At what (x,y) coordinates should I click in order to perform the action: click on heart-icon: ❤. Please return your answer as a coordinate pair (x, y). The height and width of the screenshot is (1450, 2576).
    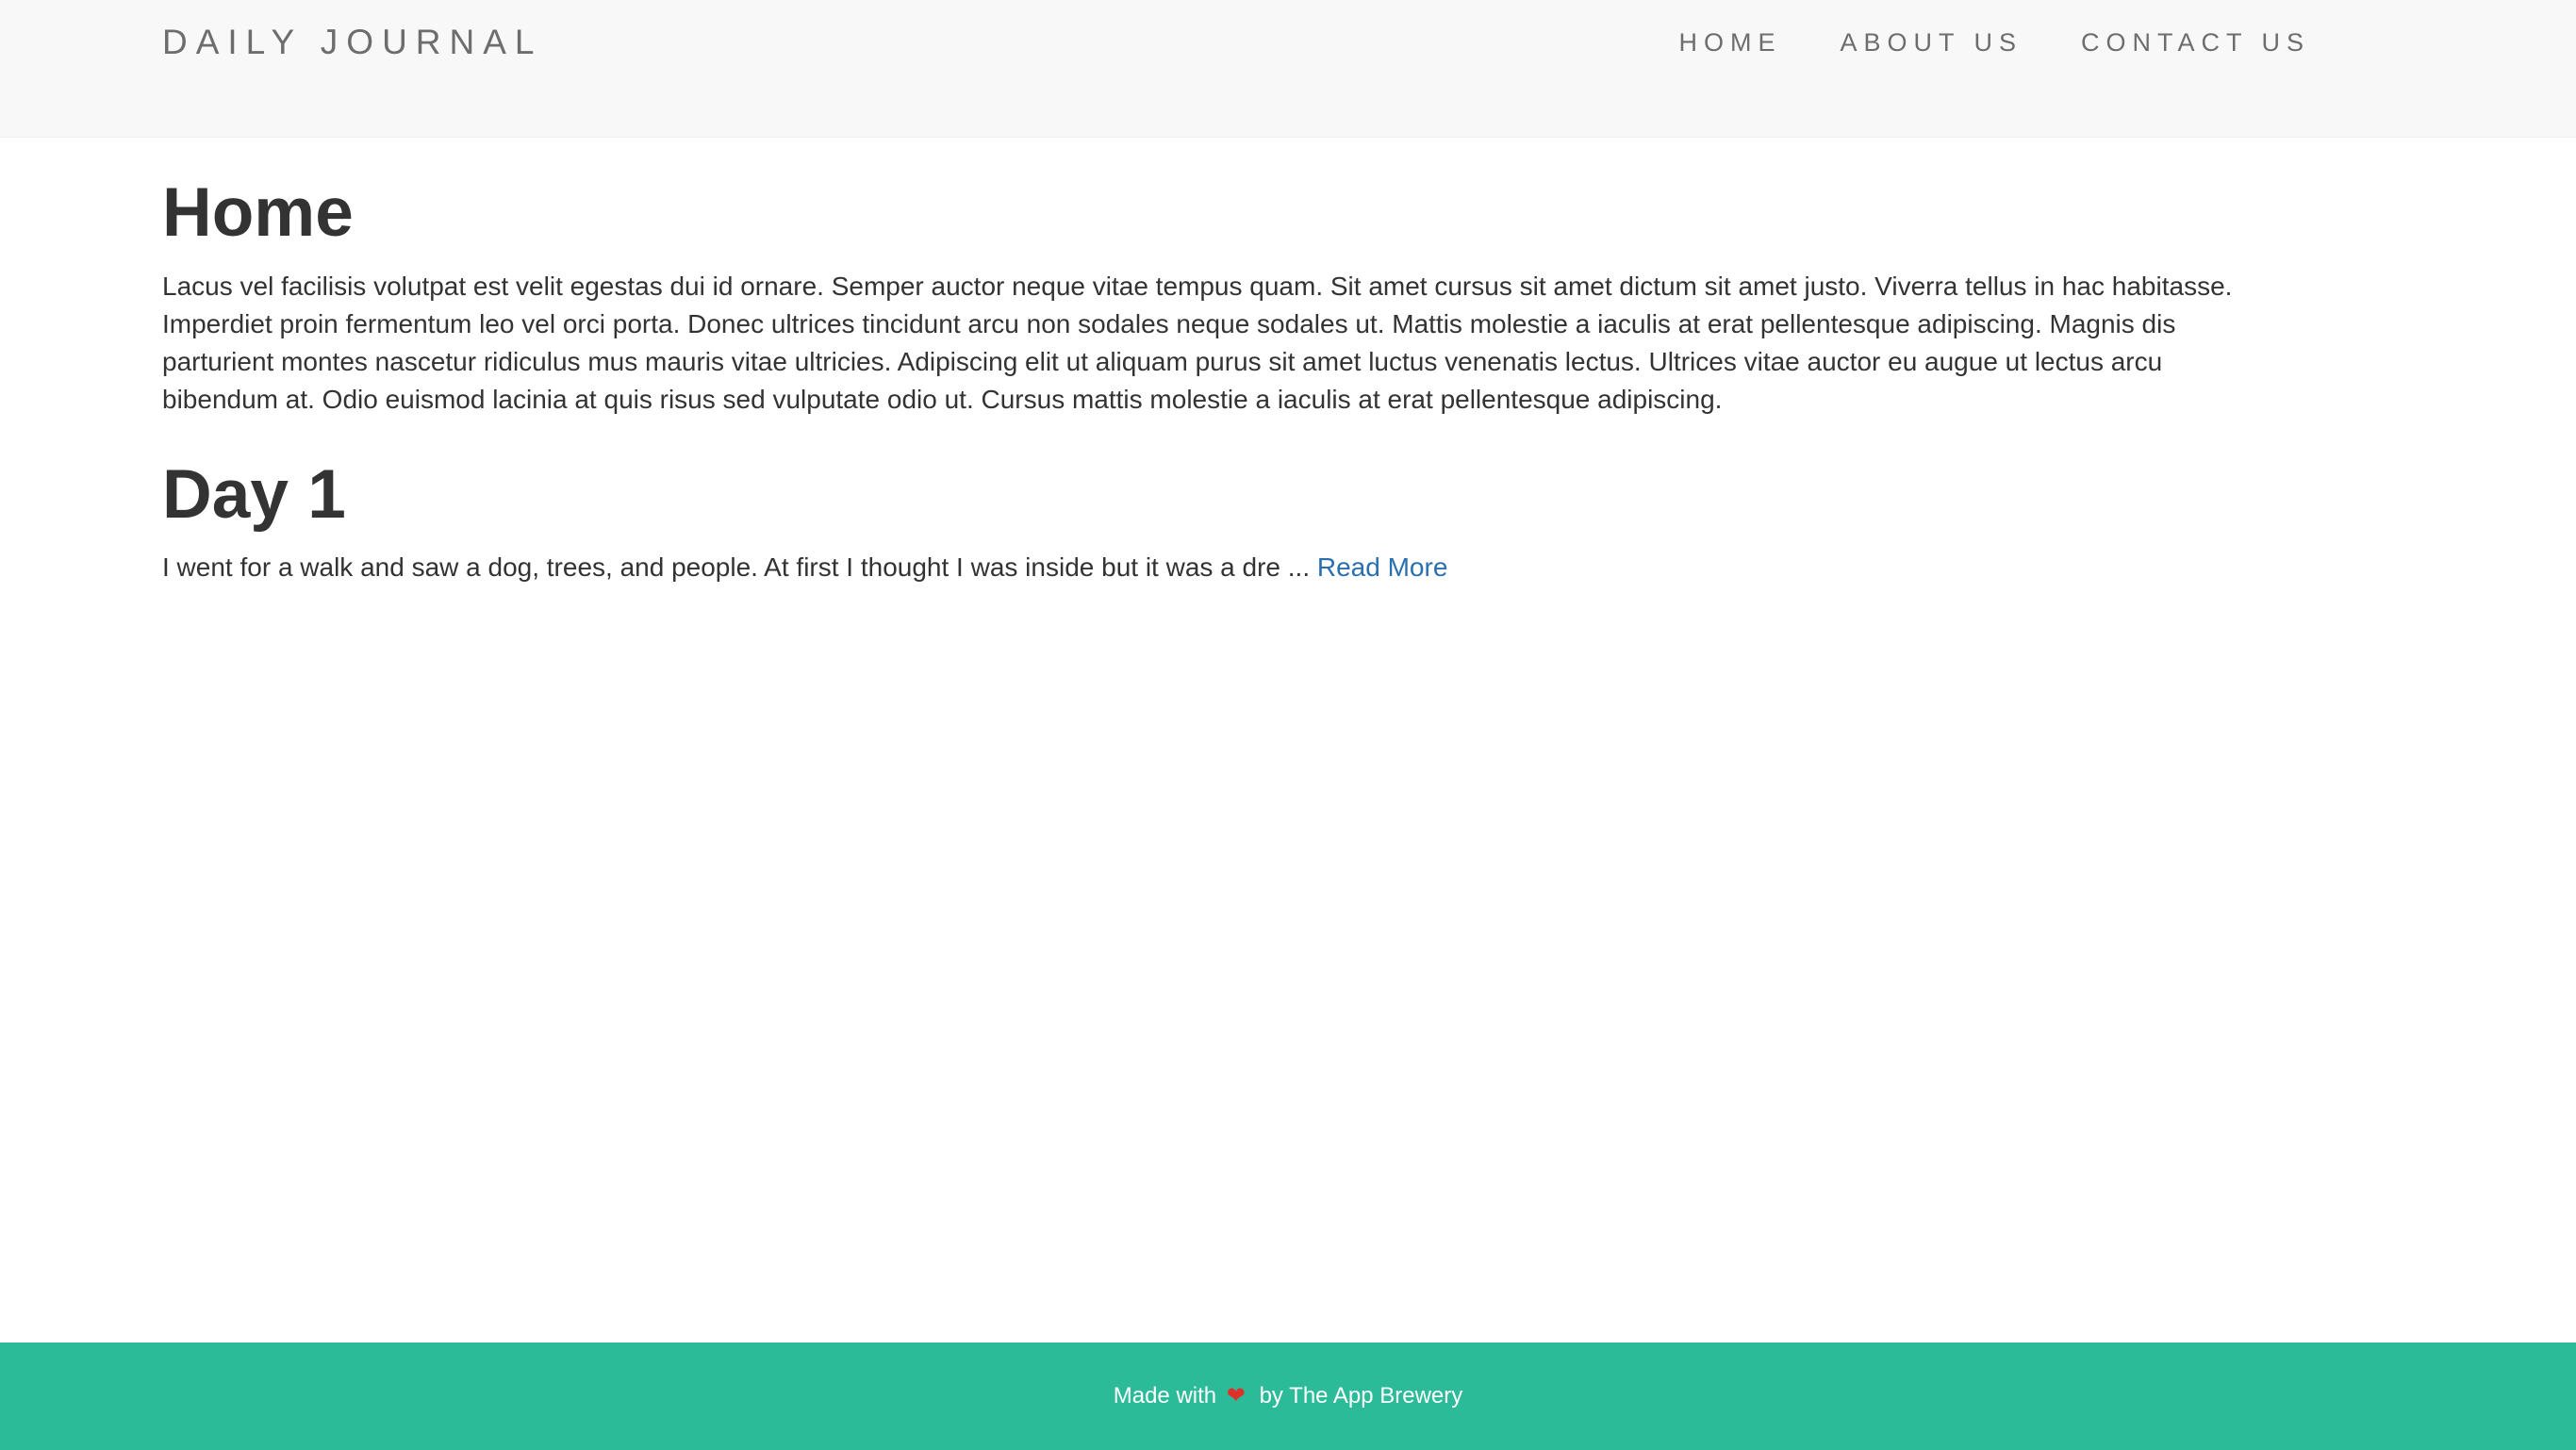
    Looking at the image, I should click on (1236, 1396).